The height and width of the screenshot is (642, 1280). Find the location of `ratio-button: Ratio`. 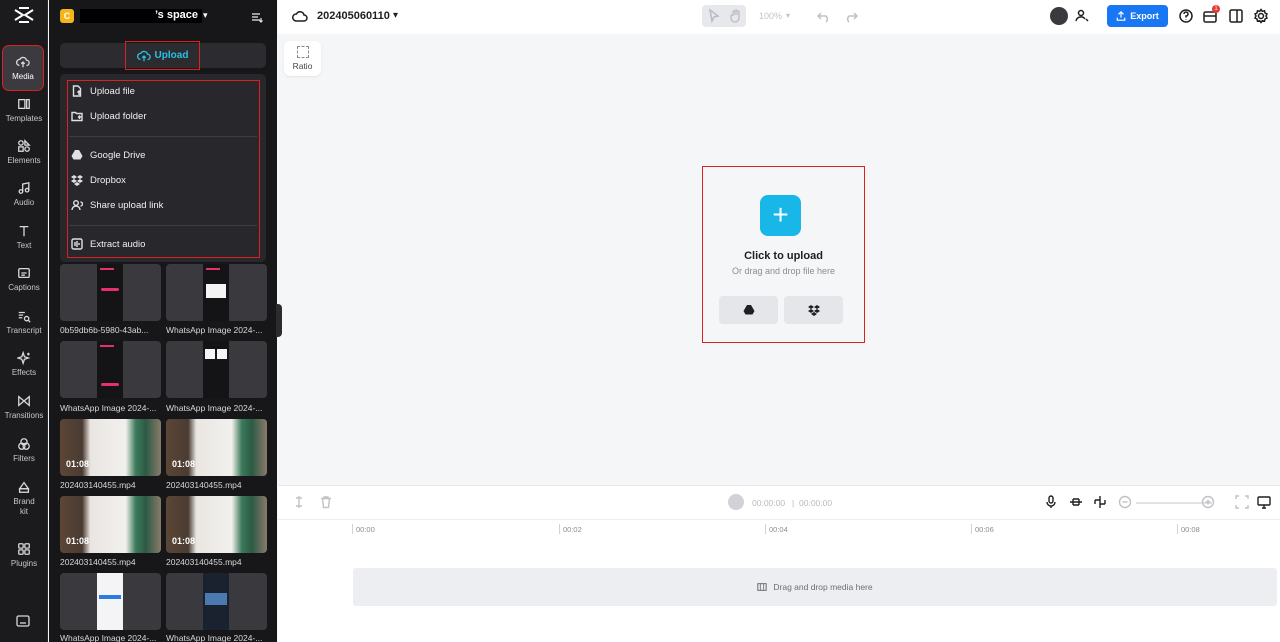

ratio-button: Ratio is located at coordinates (302, 58).